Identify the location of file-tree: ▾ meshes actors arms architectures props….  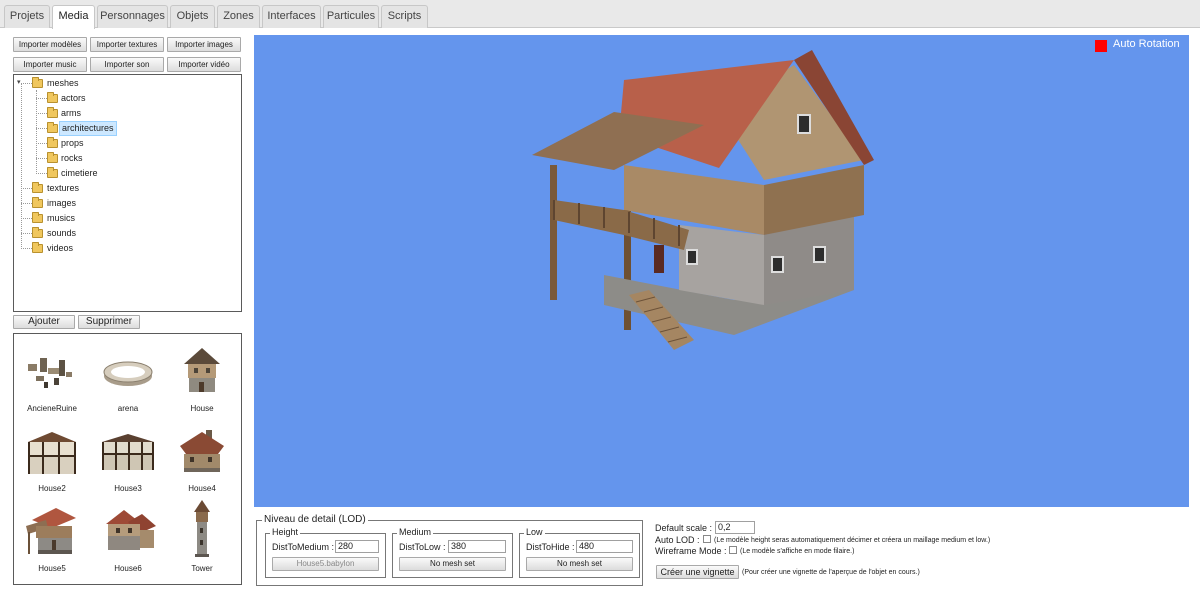
(127, 193).